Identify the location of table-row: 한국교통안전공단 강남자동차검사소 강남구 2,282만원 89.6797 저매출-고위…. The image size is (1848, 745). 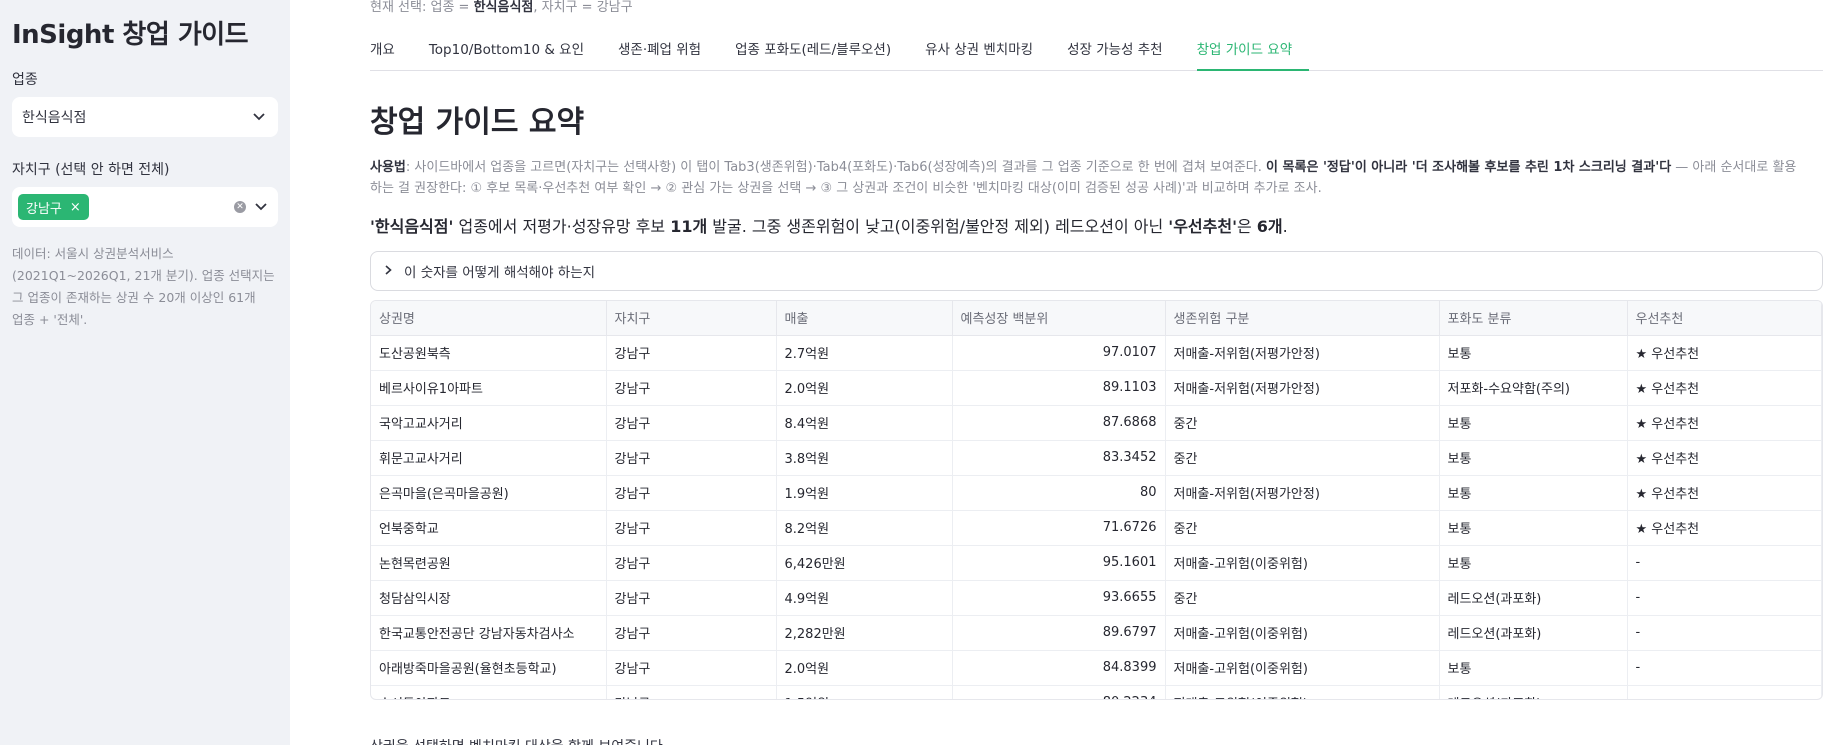
(1096, 633).